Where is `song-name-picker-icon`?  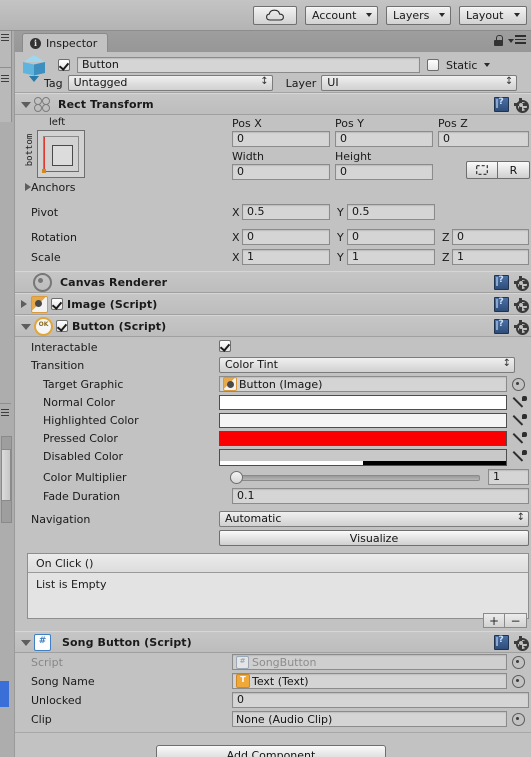 song-name-picker-icon is located at coordinates (518, 681).